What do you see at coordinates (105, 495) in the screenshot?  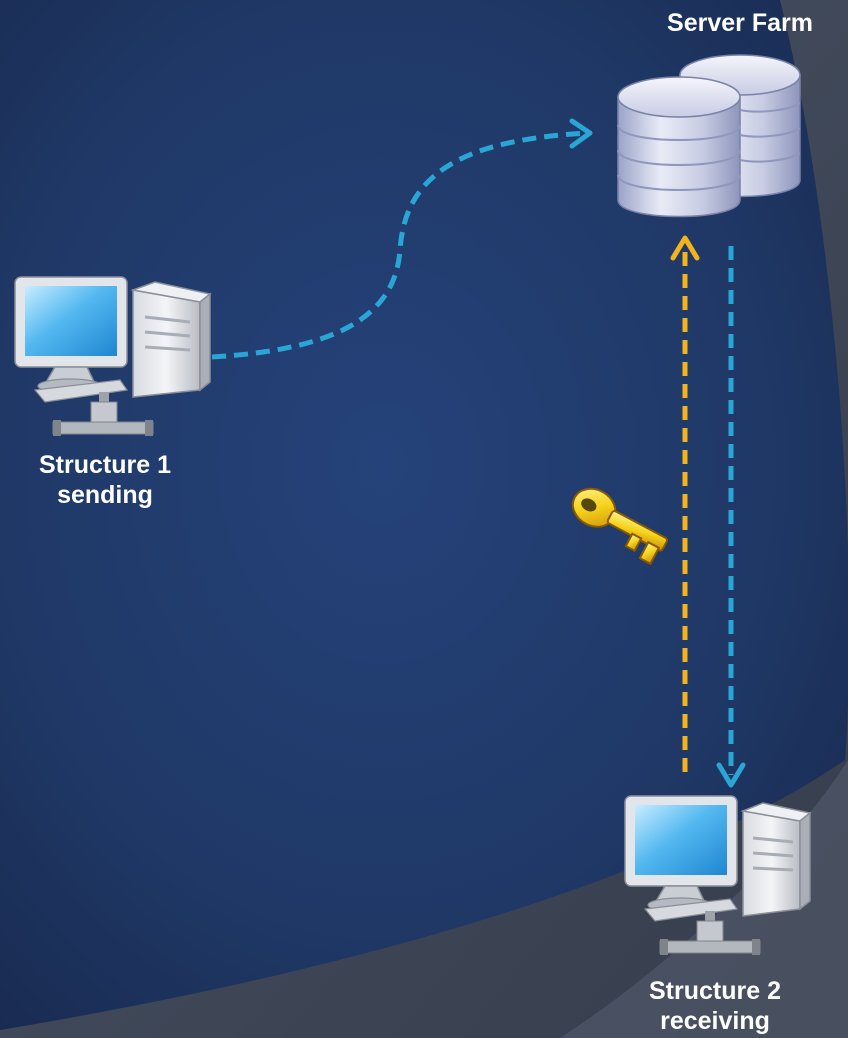 I see `structure1-label-line2: sending` at bounding box center [105, 495].